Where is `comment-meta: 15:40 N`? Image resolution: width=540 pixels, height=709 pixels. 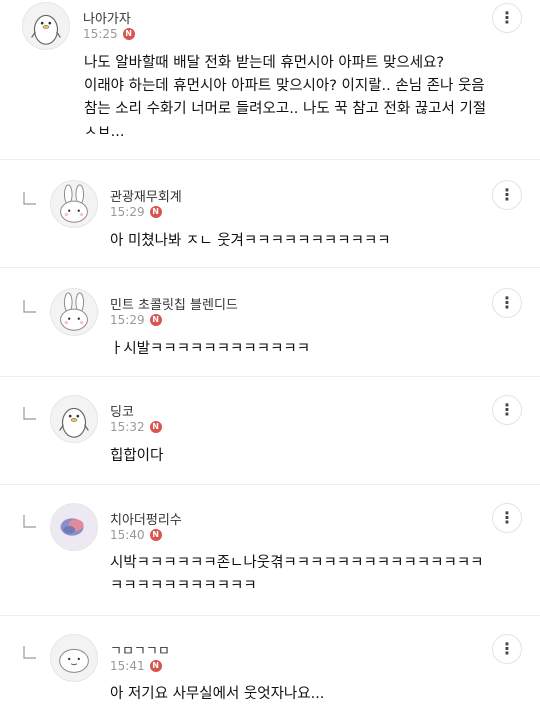
comment-meta: 15:40 N is located at coordinates (136, 535).